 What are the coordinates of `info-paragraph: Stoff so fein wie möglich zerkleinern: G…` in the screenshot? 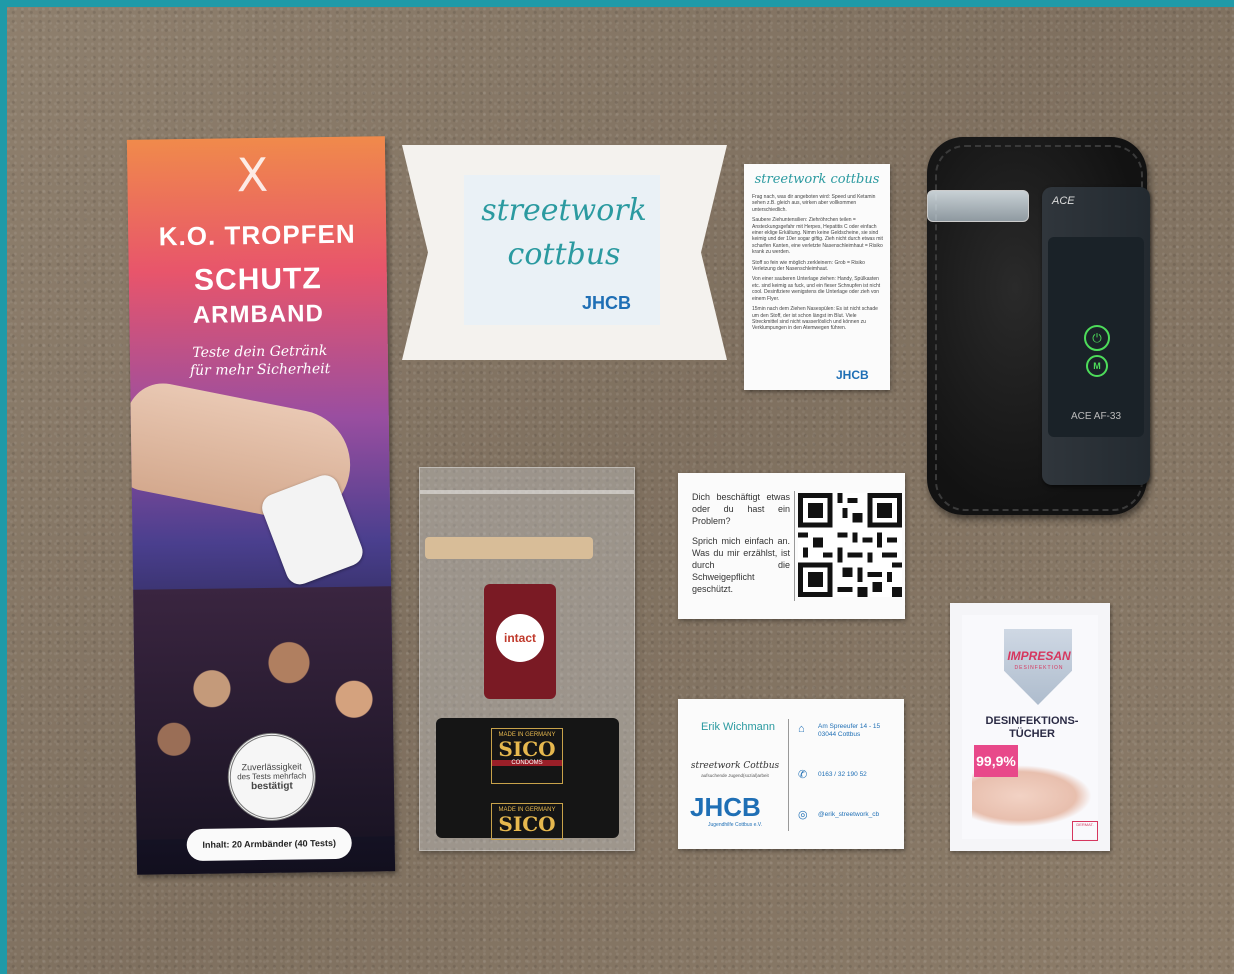 It's located at (808, 266).